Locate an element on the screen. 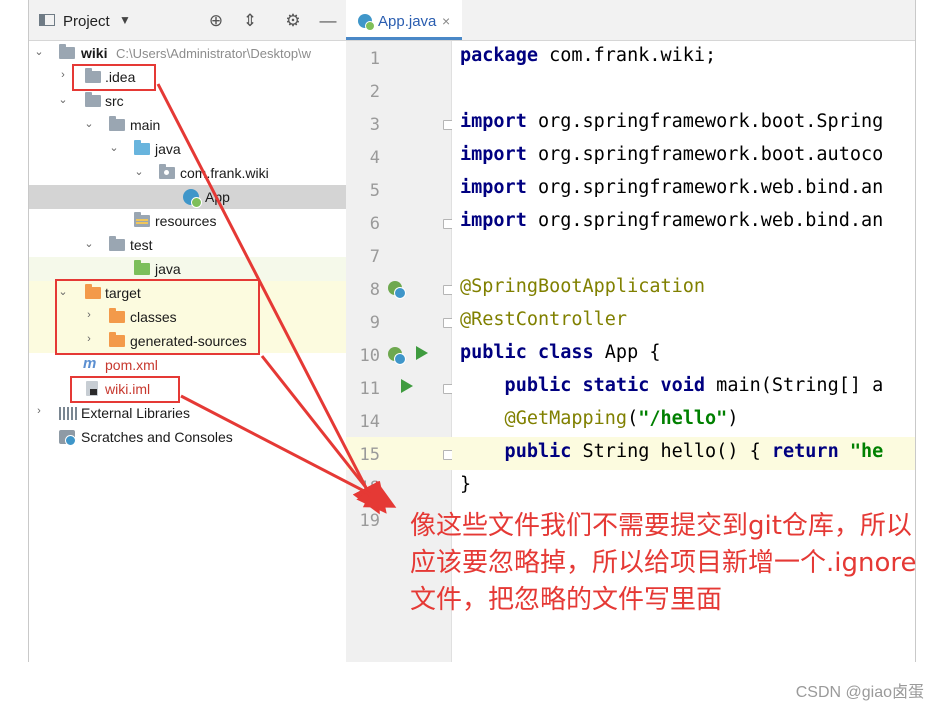 This screenshot has width=938, height=708. watermark: CSDN @giao卤蛋 is located at coordinates (859, 692).